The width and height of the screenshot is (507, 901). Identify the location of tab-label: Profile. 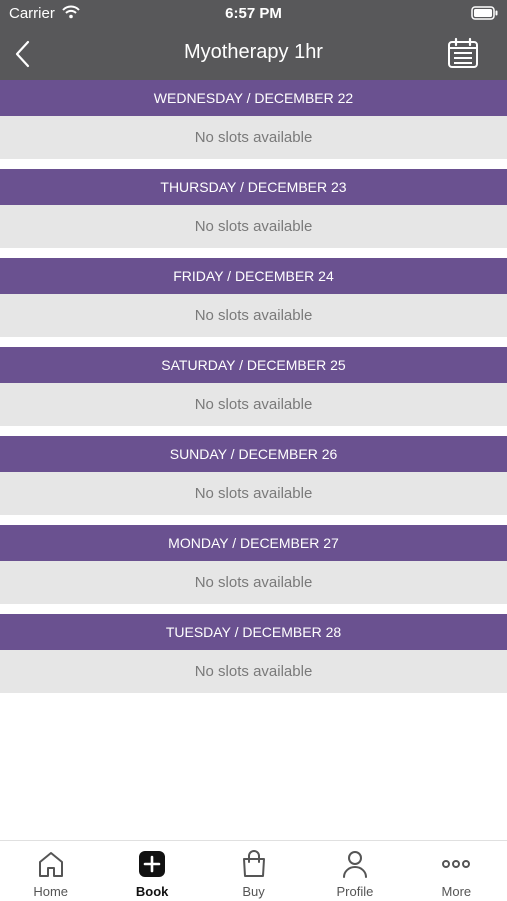
(355, 891).